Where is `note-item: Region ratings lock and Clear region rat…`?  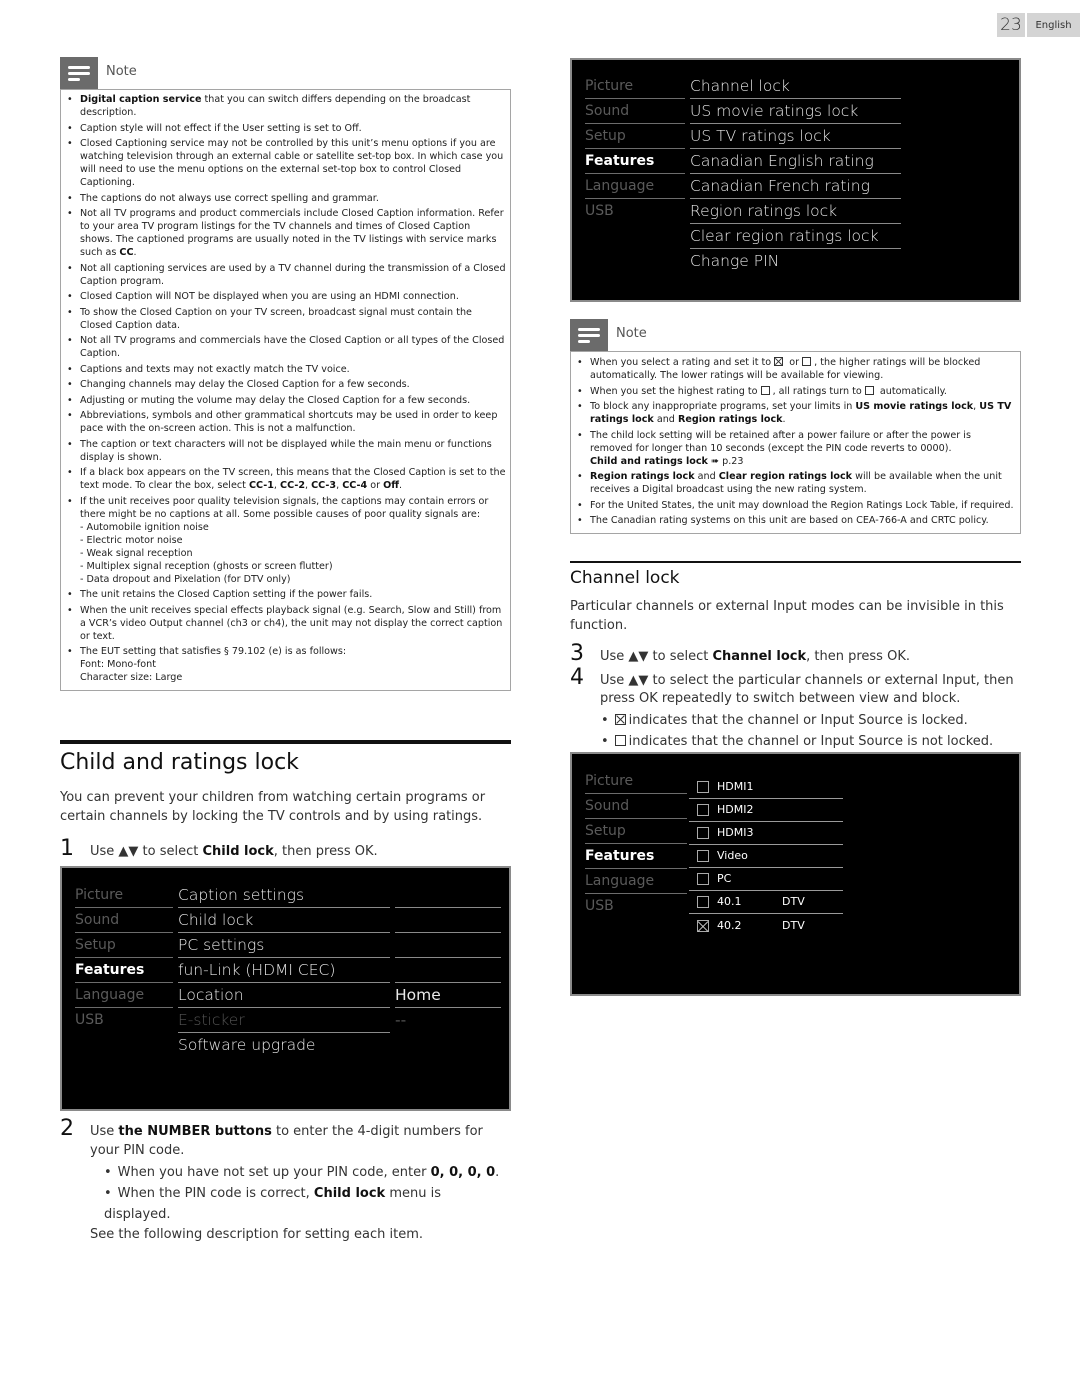
note-item: Region ratings lock and Clear region rat… is located at coordinates (795, 483).